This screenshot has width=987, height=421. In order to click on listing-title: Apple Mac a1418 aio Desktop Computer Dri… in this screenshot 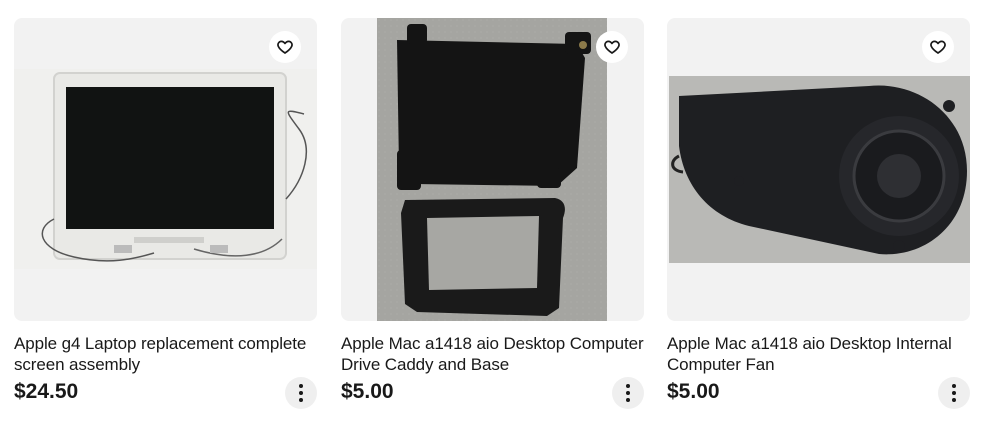, I will do `click(492, 354)`.